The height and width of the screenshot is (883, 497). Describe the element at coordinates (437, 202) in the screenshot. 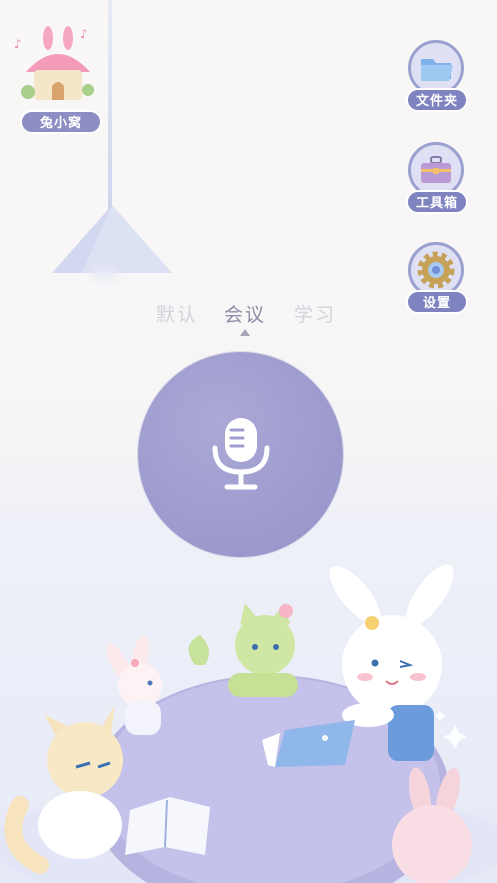

I see `toolbox-label: 工具箱` at that location.